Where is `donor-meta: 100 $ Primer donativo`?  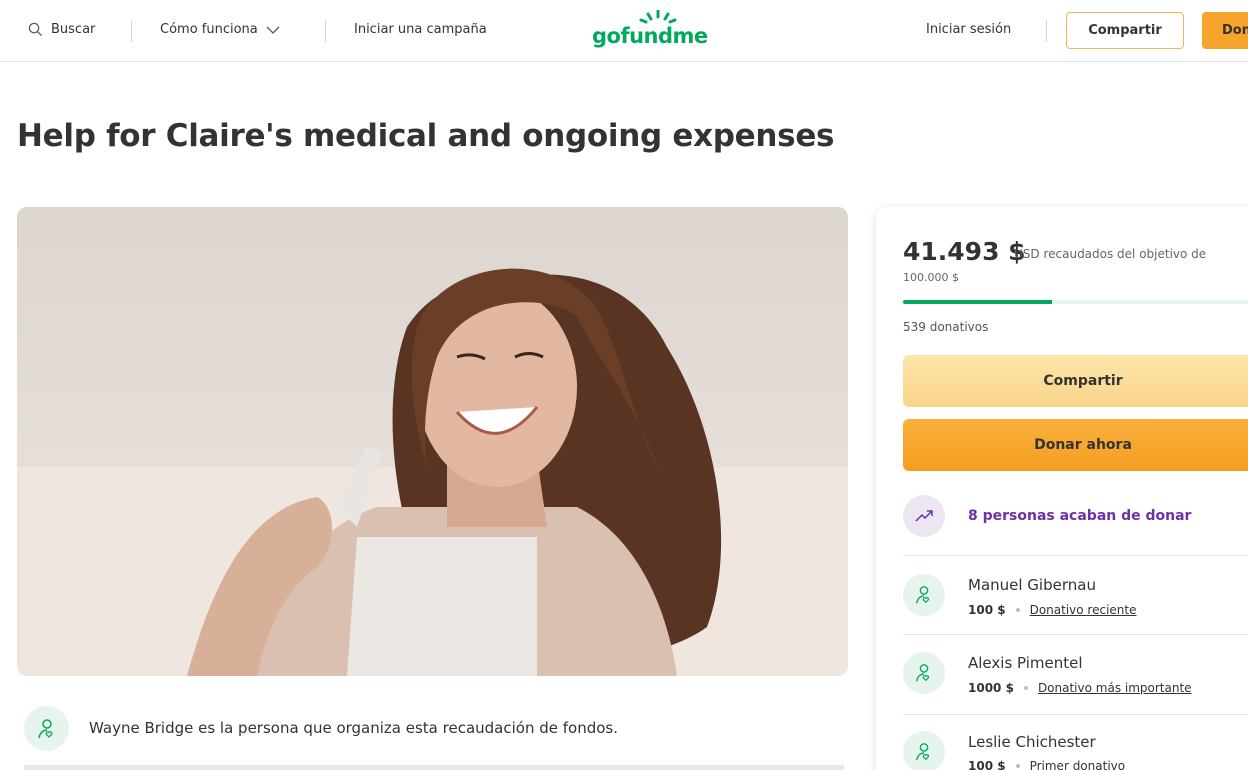
donor-meta: 100 $ Primer donativo is located at coordinates (1046, 764).